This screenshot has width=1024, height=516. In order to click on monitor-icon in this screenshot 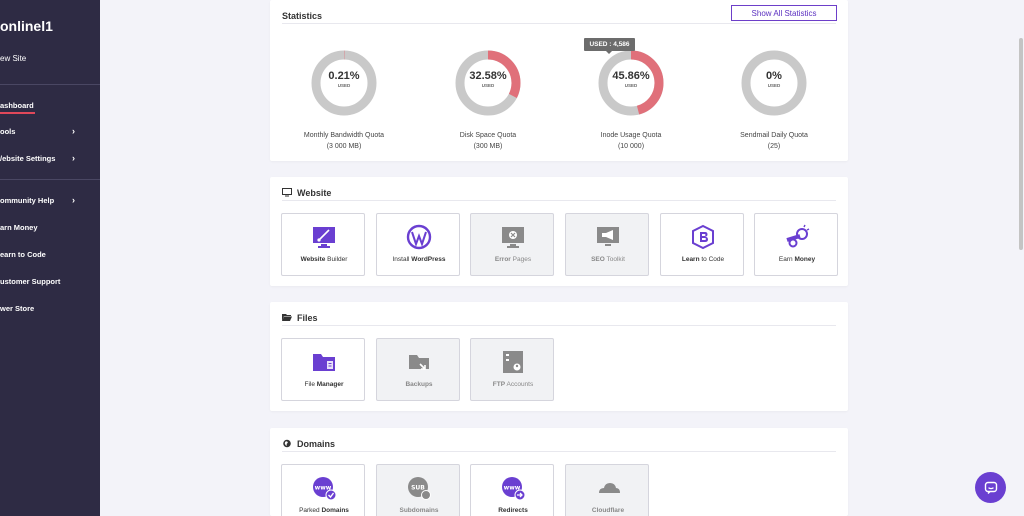, I will do `click(287, 192)`.